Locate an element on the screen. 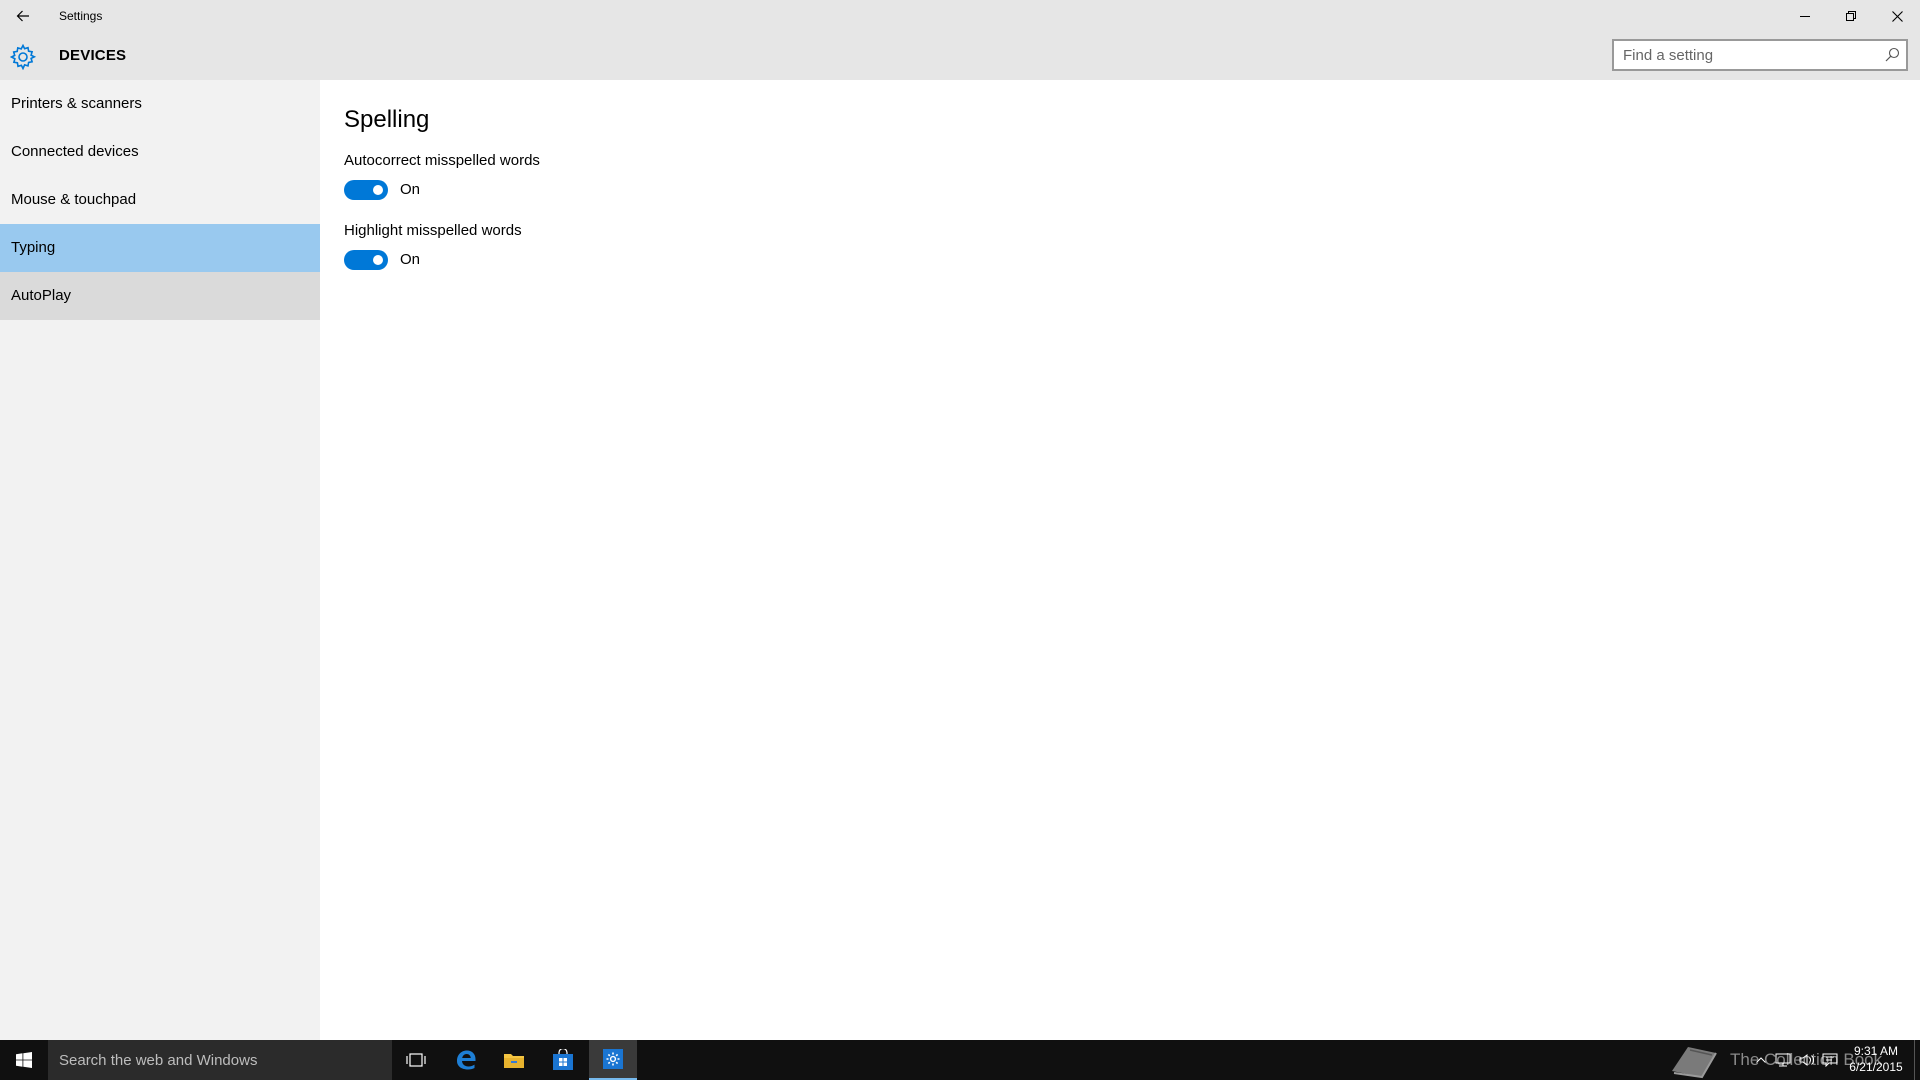 Image resolution: width=1920 pixels, height=1080 pixels. page-title: DEVICES is located at coordinates (93, 55).